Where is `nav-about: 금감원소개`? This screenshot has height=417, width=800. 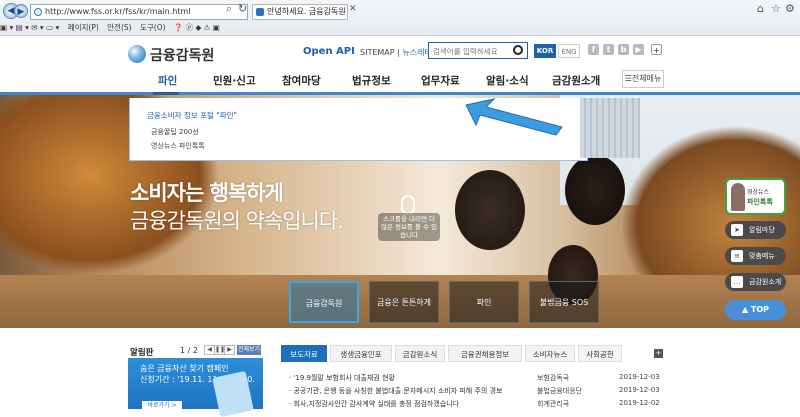 nav-about: 금감원소개 is located at coordinates (576, 80).